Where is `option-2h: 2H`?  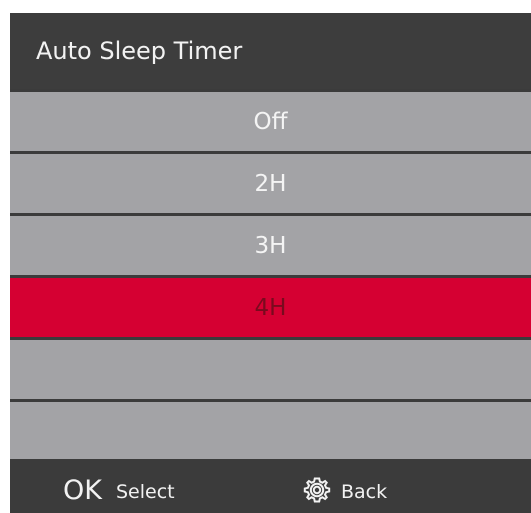 option-2h: 2H is located at coordinates (270, 183).